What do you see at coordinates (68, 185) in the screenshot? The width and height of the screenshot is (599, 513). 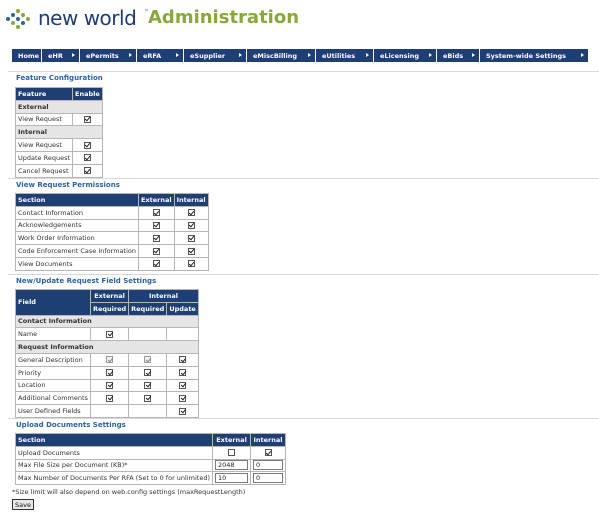 I see `section-title: View Request Permissions` at bounding box center [68, 185].